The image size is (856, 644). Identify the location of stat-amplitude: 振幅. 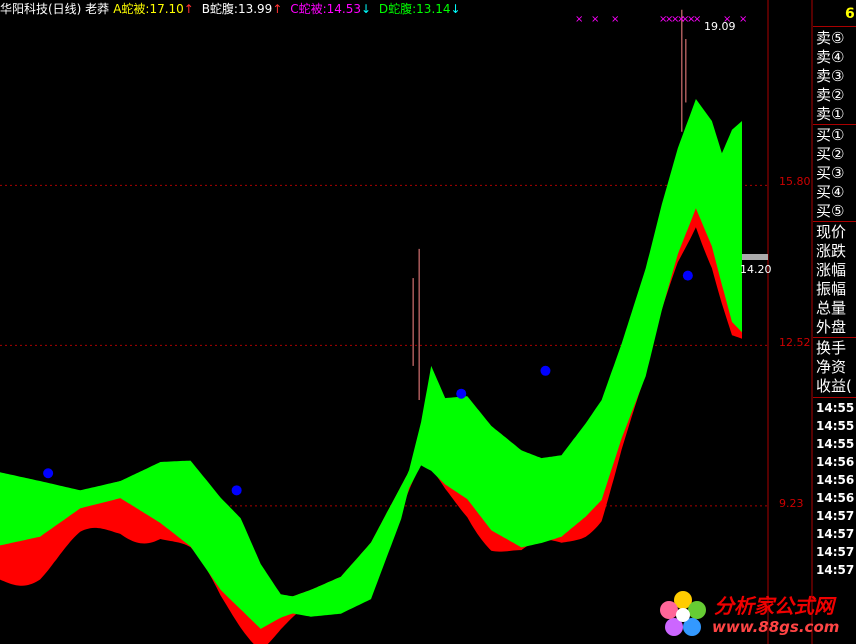
(831, 289).